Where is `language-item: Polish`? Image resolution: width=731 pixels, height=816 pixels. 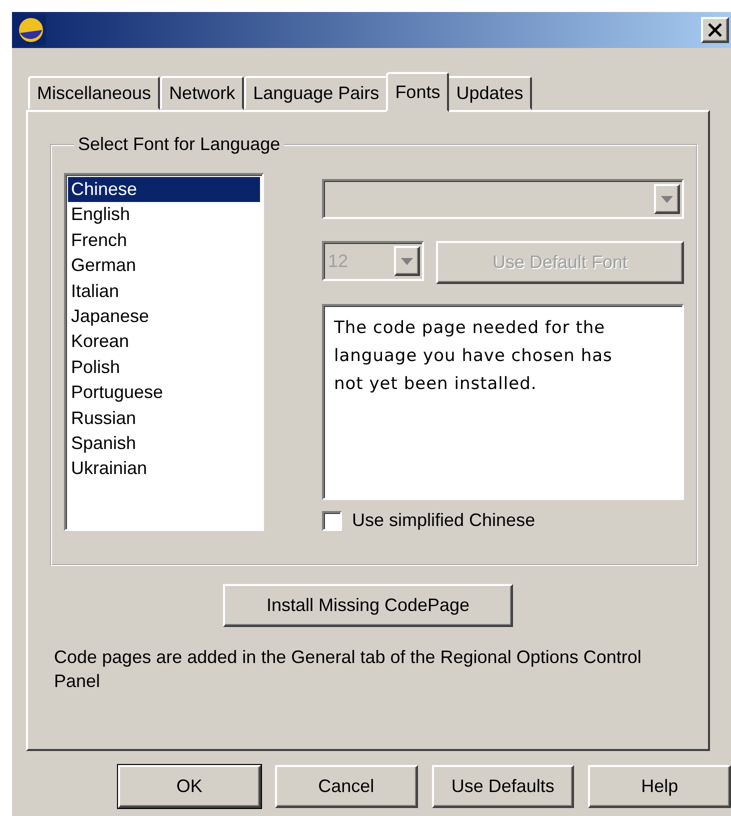 language-item: Polish is located at coordinates (164, 367).